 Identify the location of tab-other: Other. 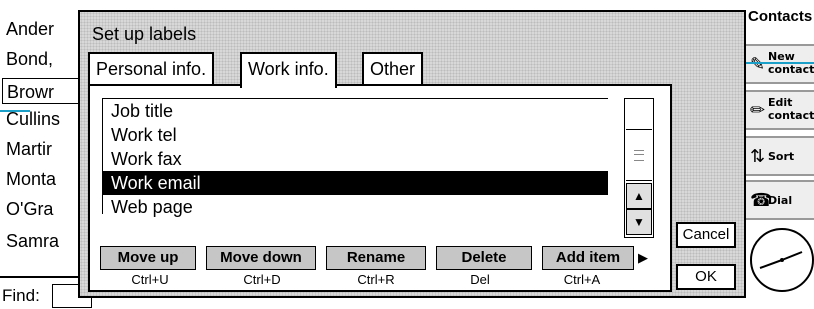
(393, 69).